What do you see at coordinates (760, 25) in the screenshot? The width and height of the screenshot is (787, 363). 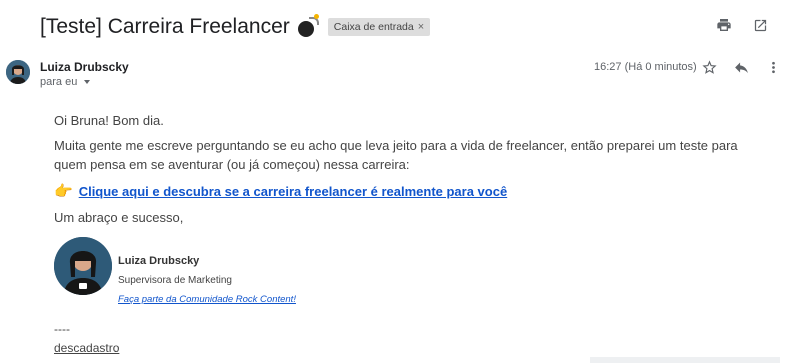 I see `open-in-new-icon` at bounding box center [760, 25].